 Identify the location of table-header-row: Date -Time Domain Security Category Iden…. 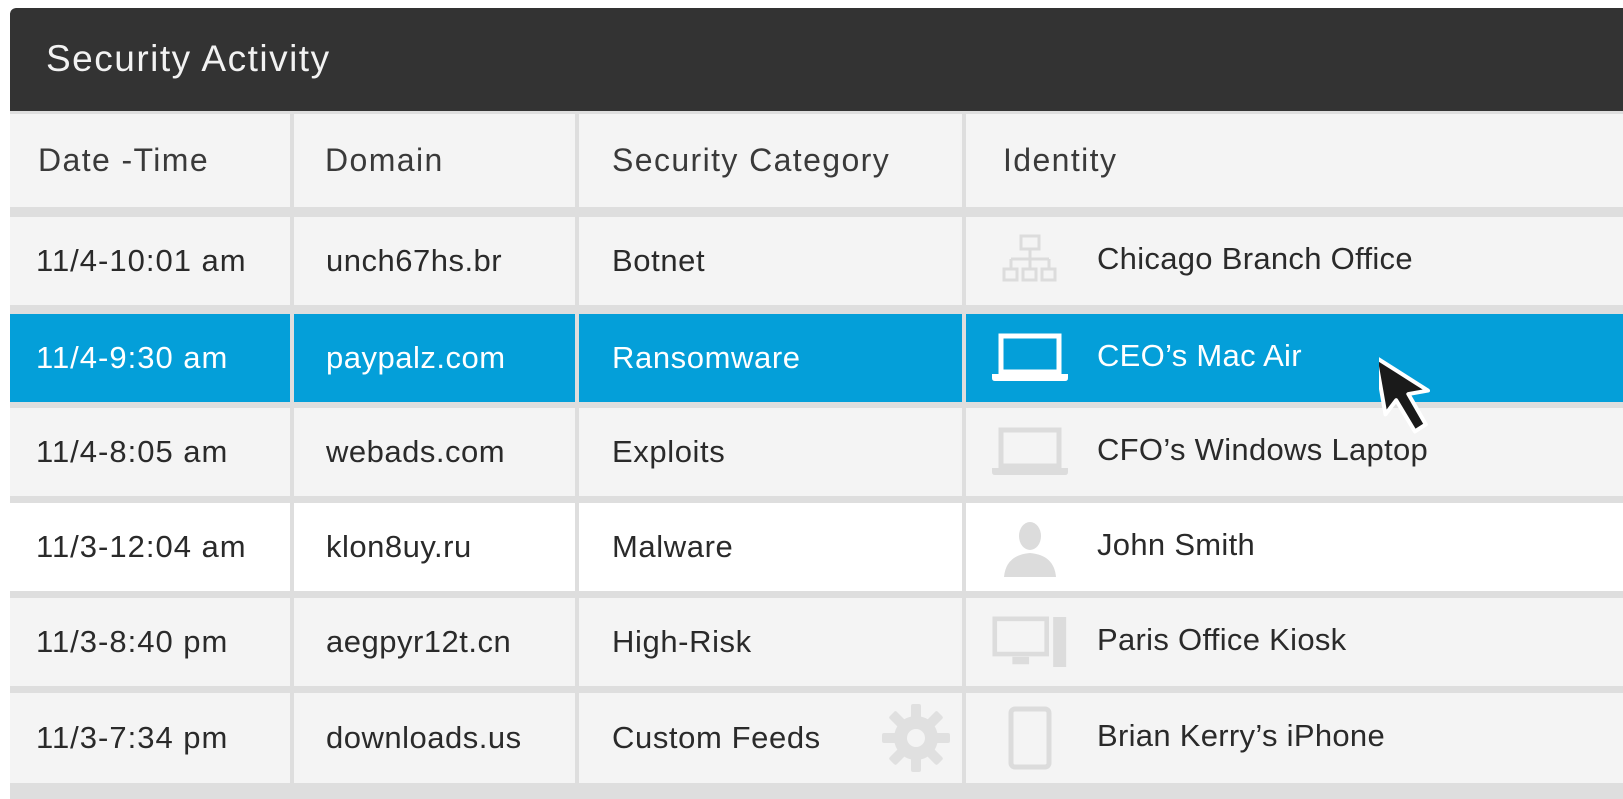
(816, 160).